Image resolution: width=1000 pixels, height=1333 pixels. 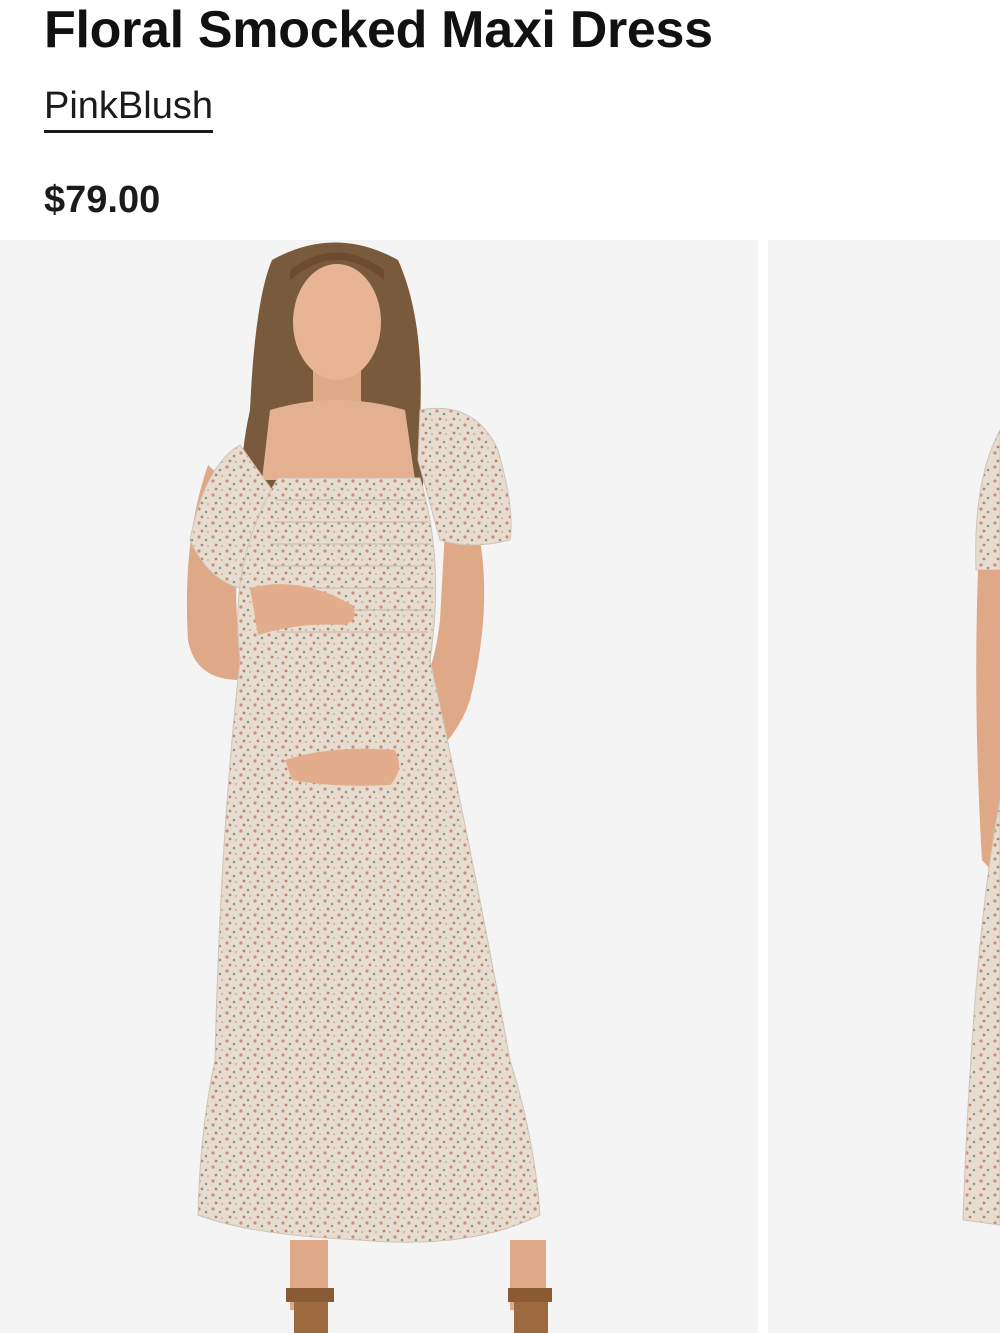 I want to click on product-title: Floral Smocked Maxi Dress, so click(x=378, y=30).